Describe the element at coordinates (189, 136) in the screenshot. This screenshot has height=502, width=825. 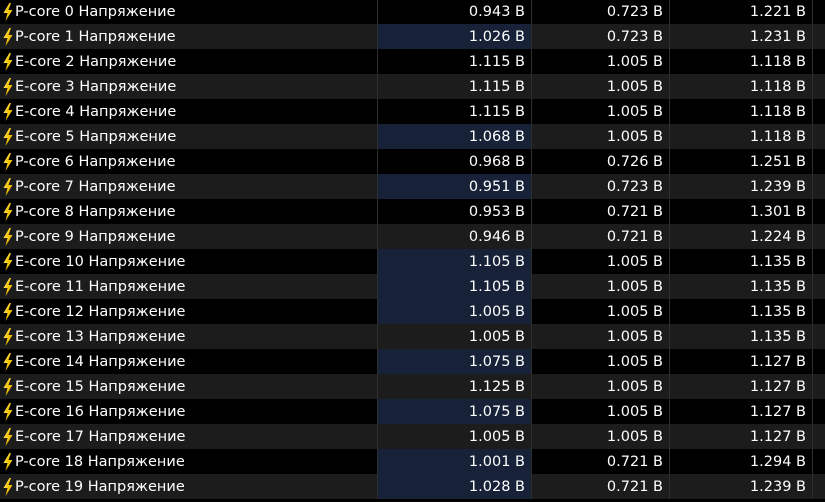
I see `sensor-label-cell: E-core 5 Напряжение` at that location.